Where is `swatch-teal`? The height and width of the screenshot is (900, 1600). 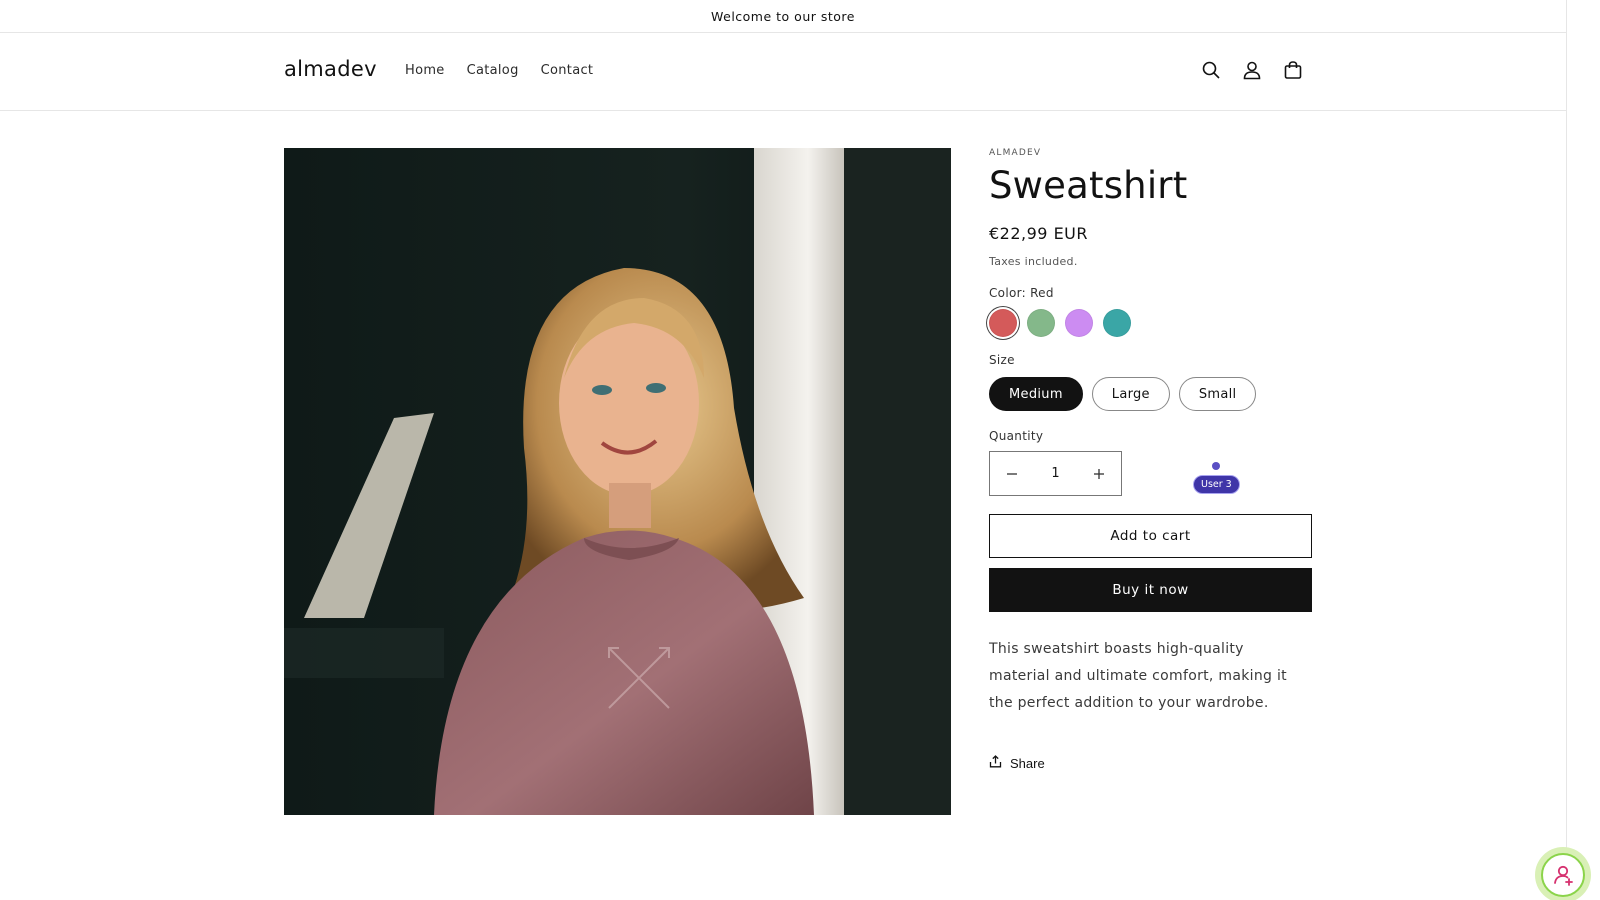 swatch-teal is located at coordinates (1117, 323).